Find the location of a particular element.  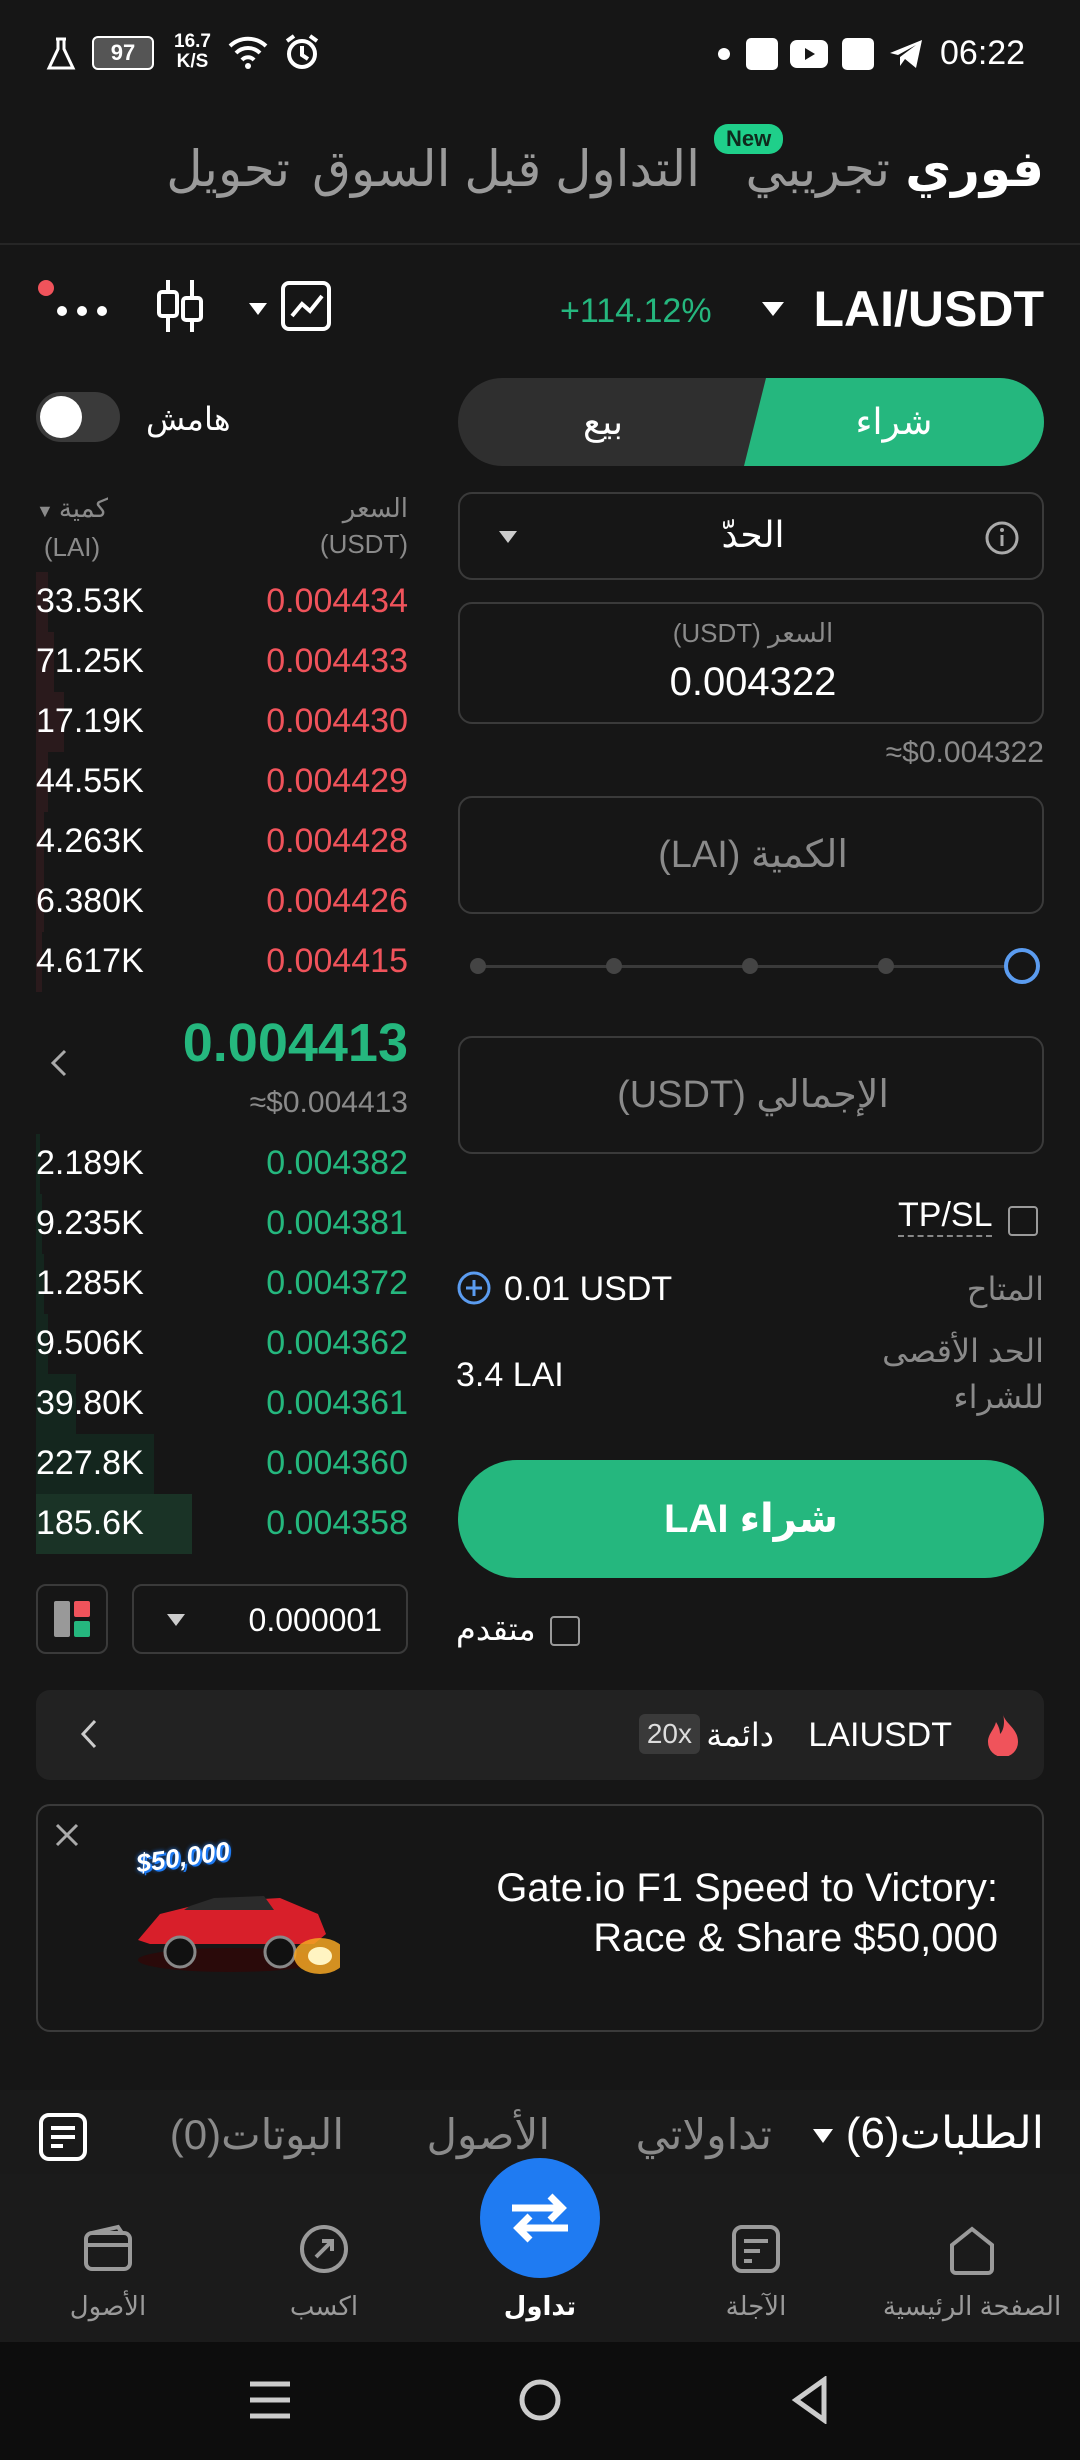

info-icon is located at coordinates (1002, 540).